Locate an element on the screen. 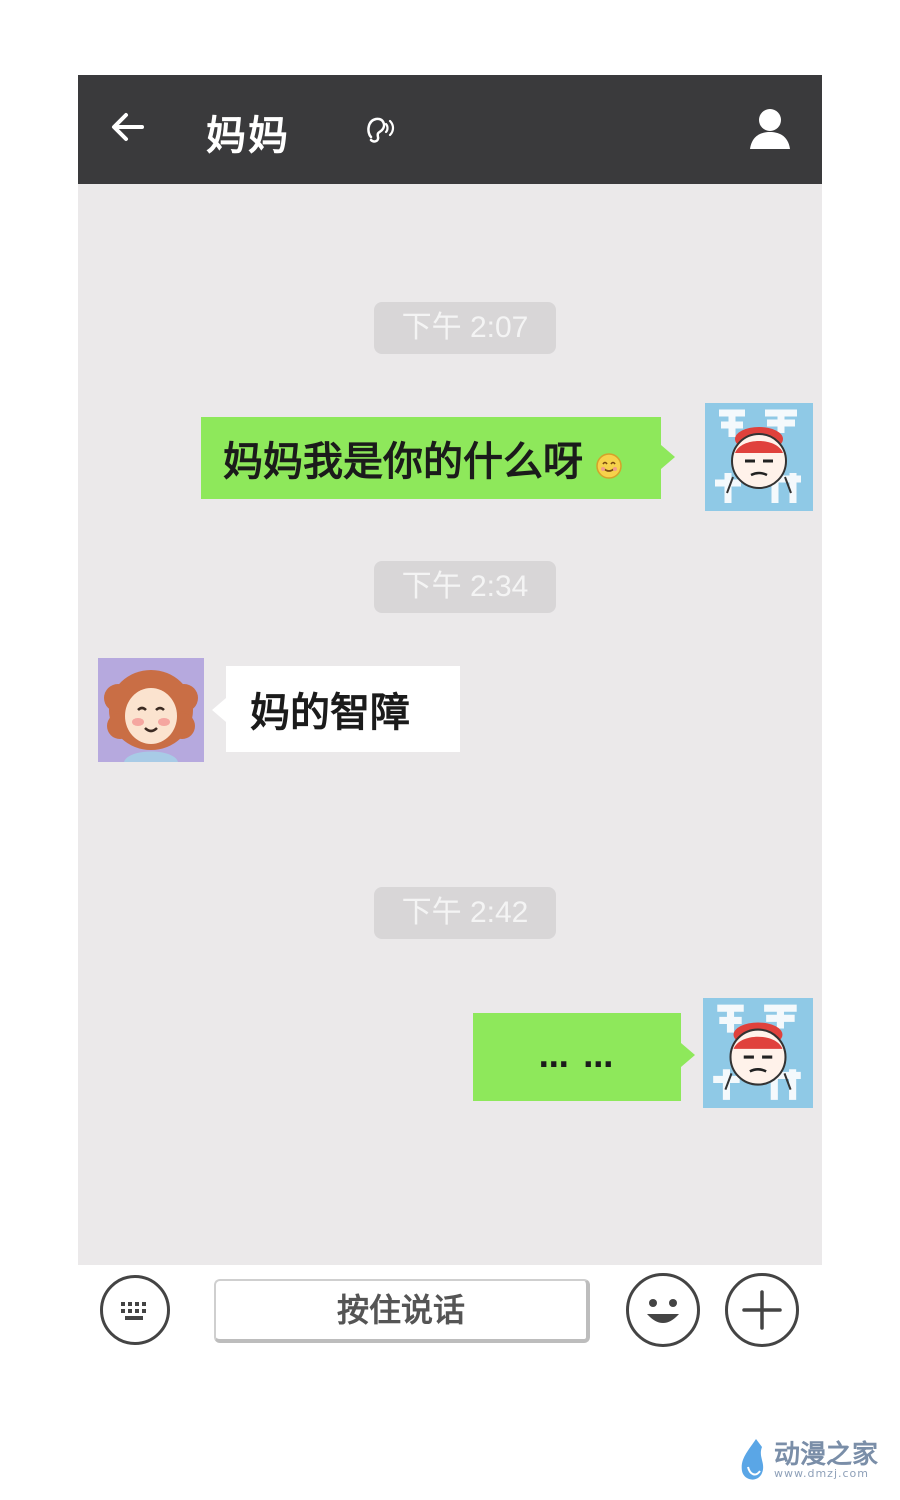 This screenshot has height=1500, width=900. received-message-bubble: 妈的智障 is located at coordinates (343, 709).